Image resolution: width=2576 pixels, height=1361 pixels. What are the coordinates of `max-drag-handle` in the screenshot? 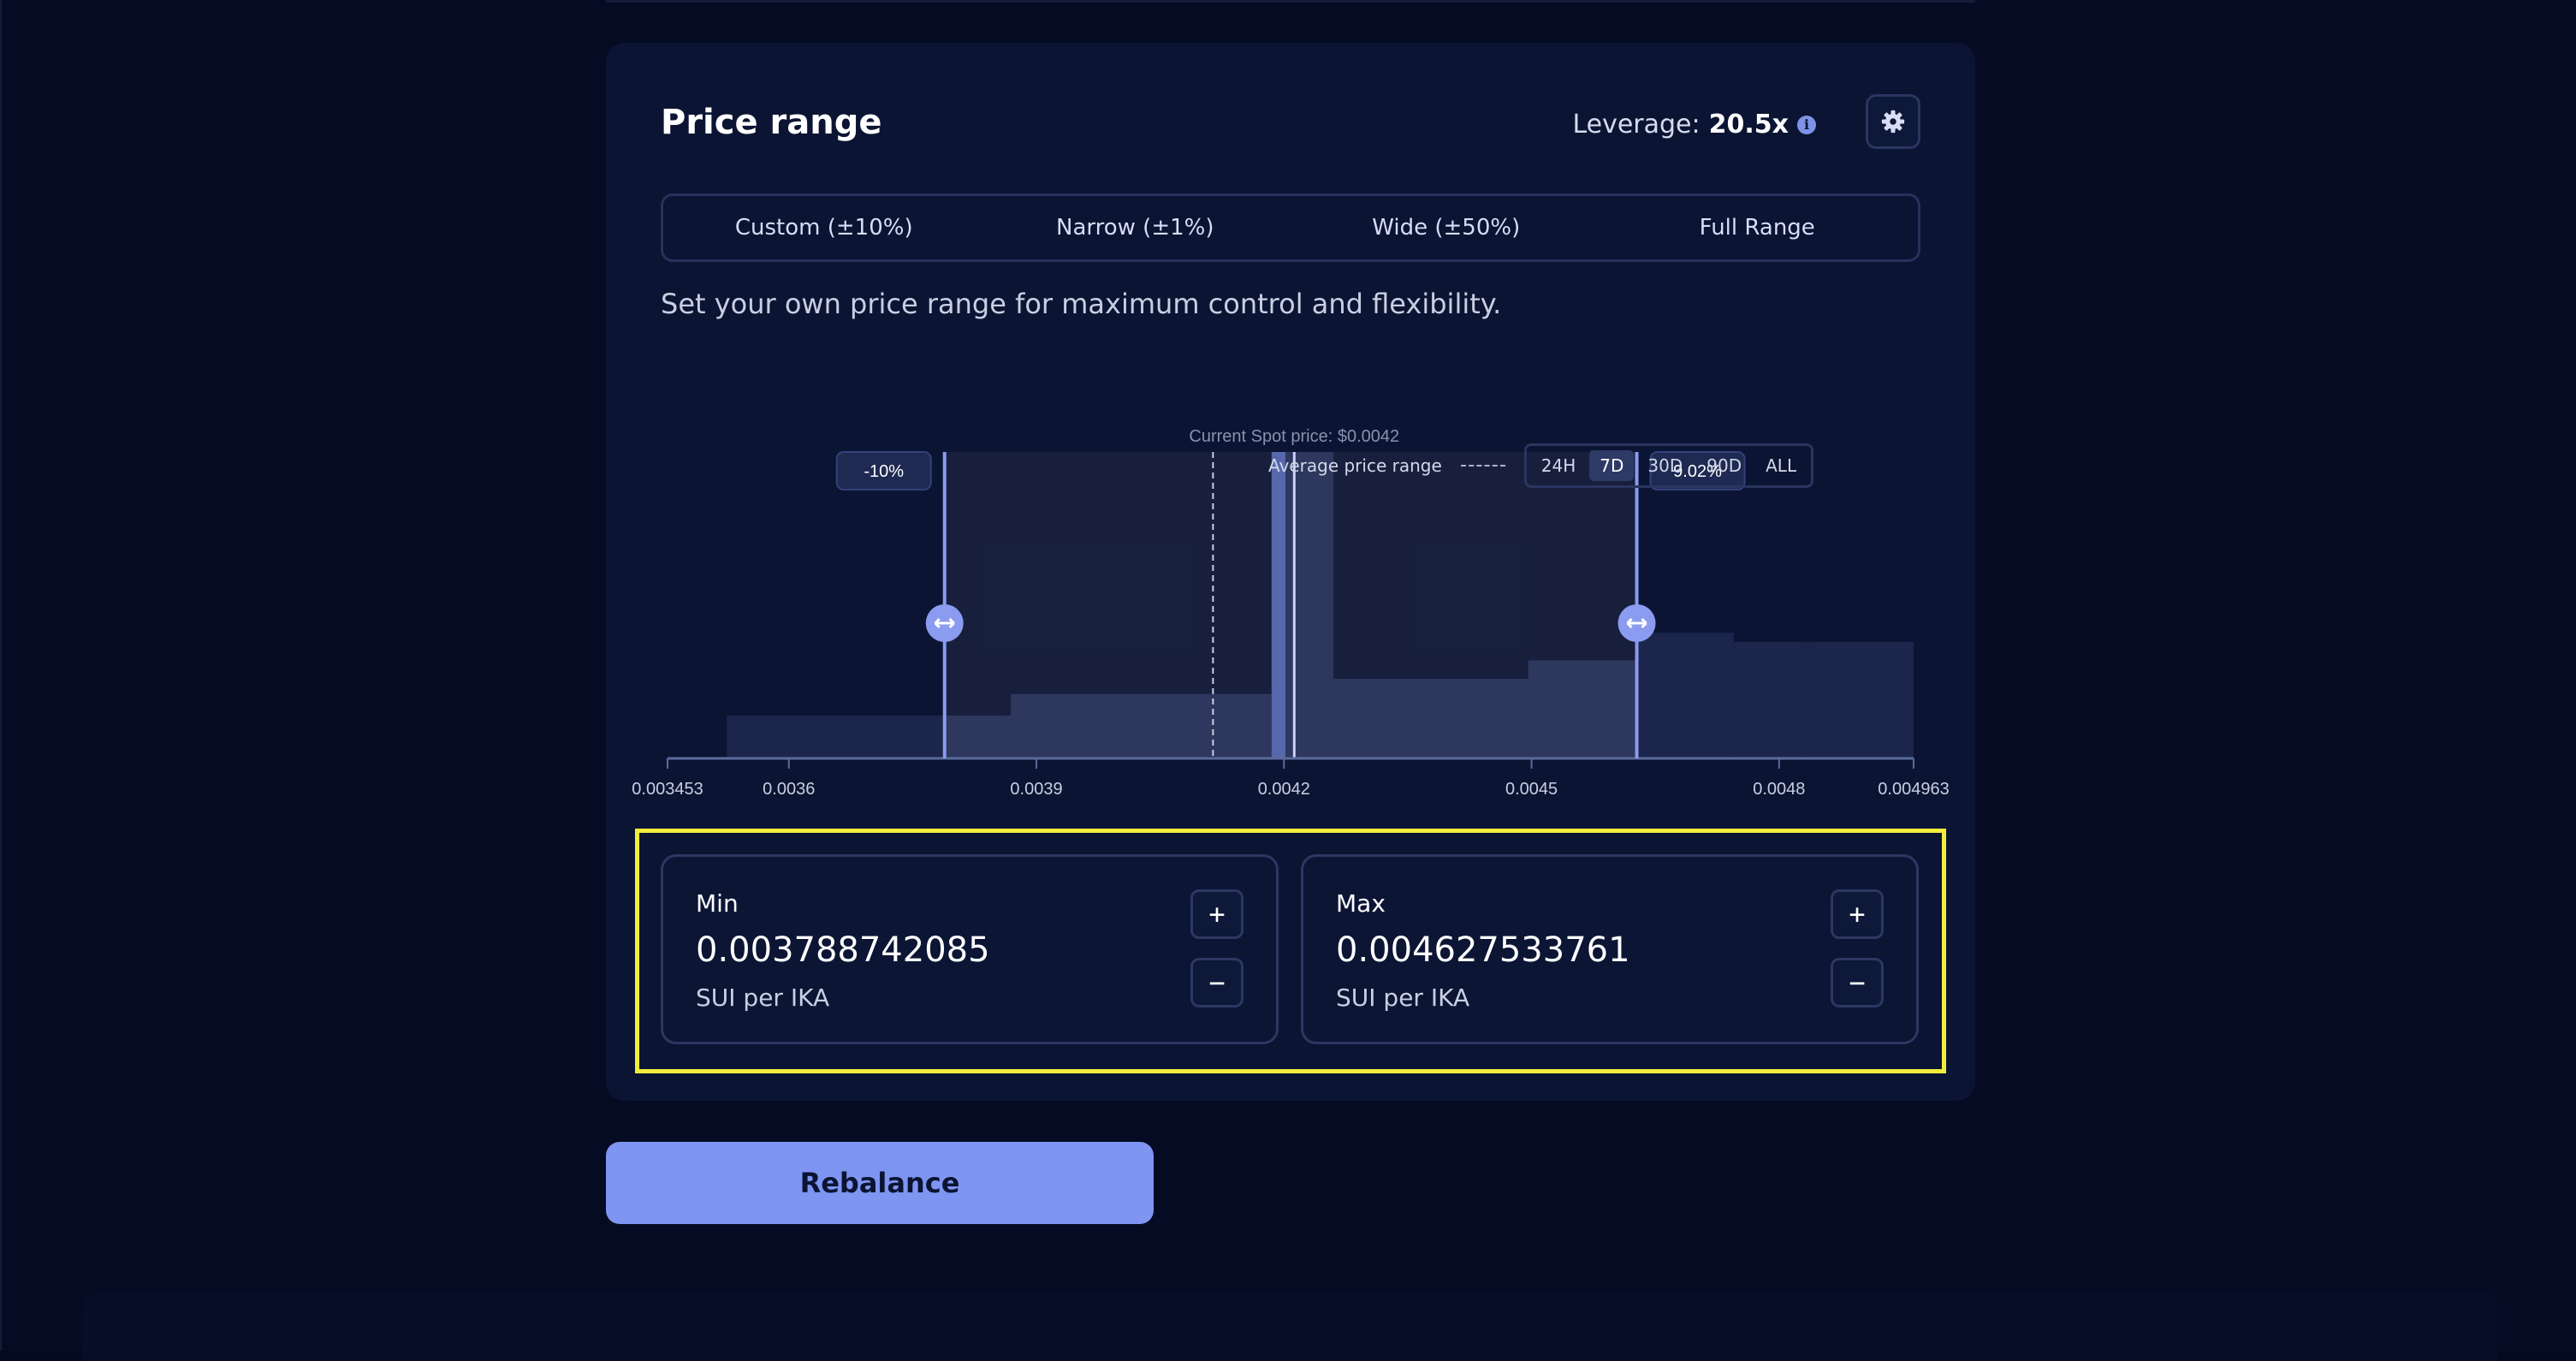 It's located at (1636, 623).